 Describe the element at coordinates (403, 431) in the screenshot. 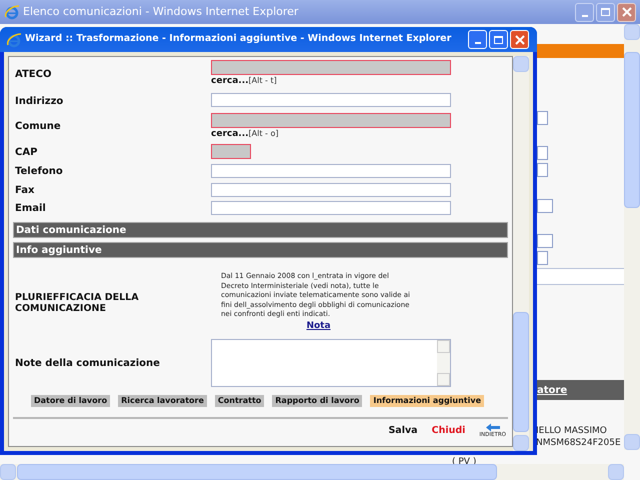

I see `save-button: Salva` at that location.